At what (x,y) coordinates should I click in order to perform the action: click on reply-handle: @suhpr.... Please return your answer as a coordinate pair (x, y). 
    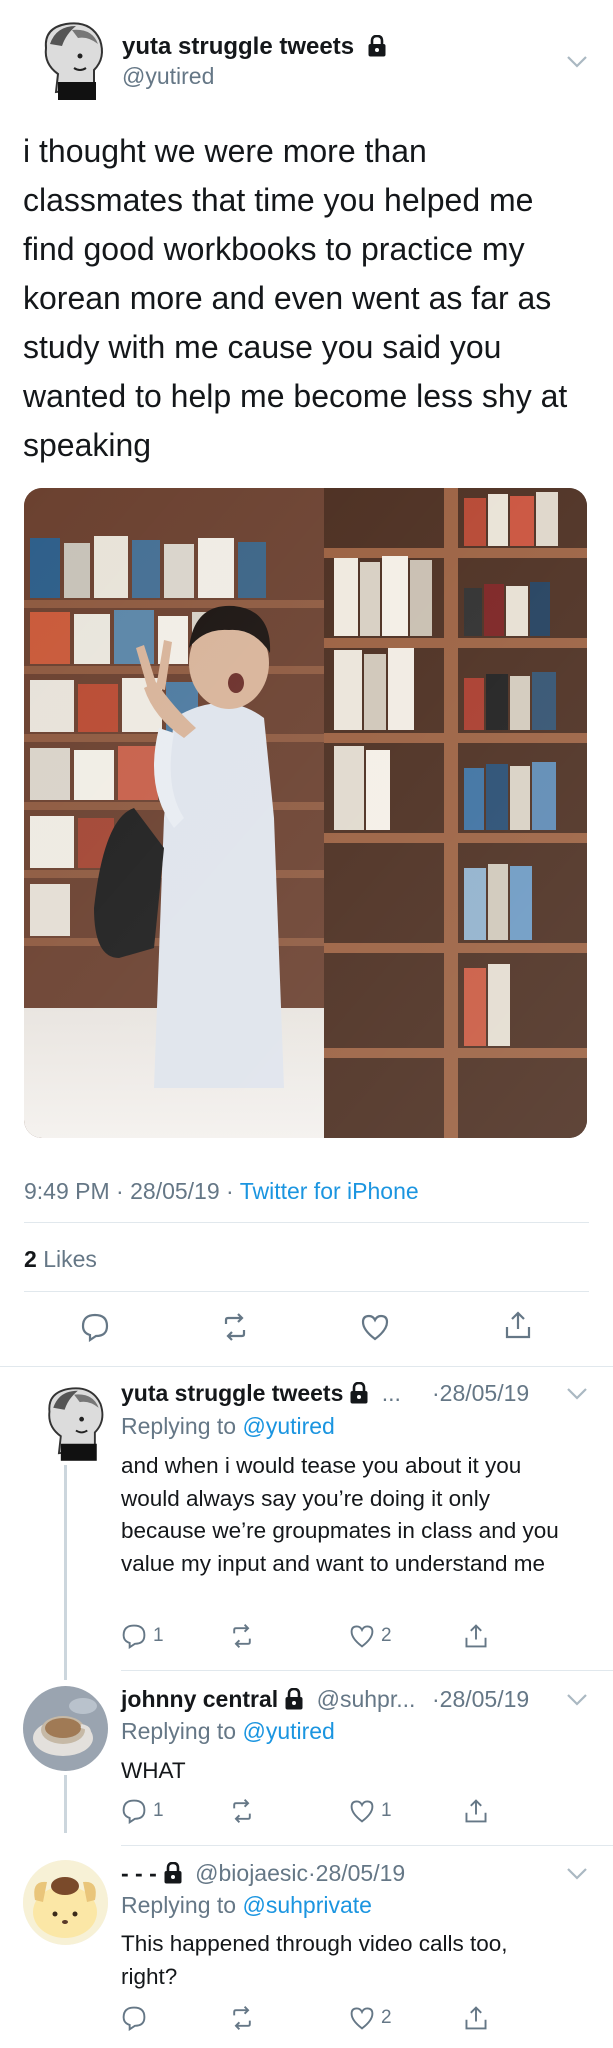
    Looking at the image, I should click on (366, 1699).